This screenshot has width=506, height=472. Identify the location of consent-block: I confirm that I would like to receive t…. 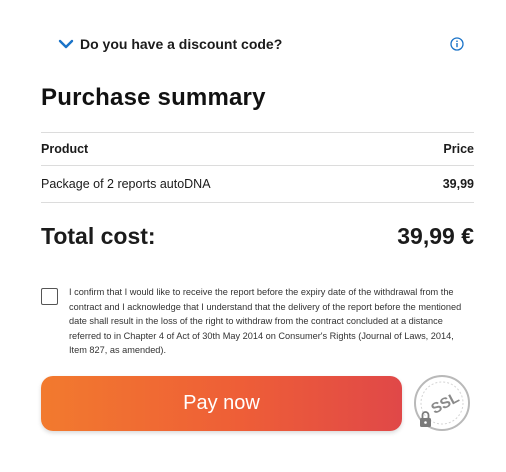
(256, 325).